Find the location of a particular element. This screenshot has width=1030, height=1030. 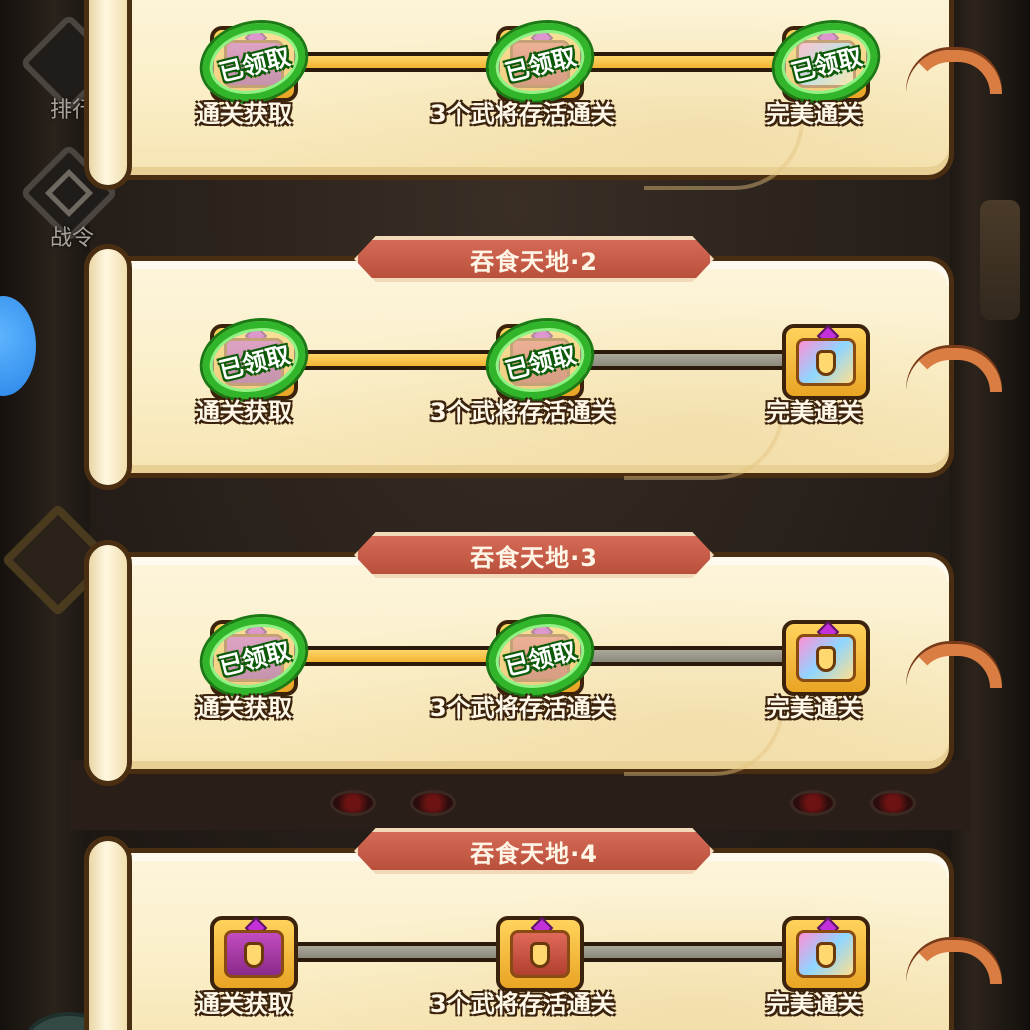

stage-title-banner: 吞食天地·4 is located at coordinates (534, 851).